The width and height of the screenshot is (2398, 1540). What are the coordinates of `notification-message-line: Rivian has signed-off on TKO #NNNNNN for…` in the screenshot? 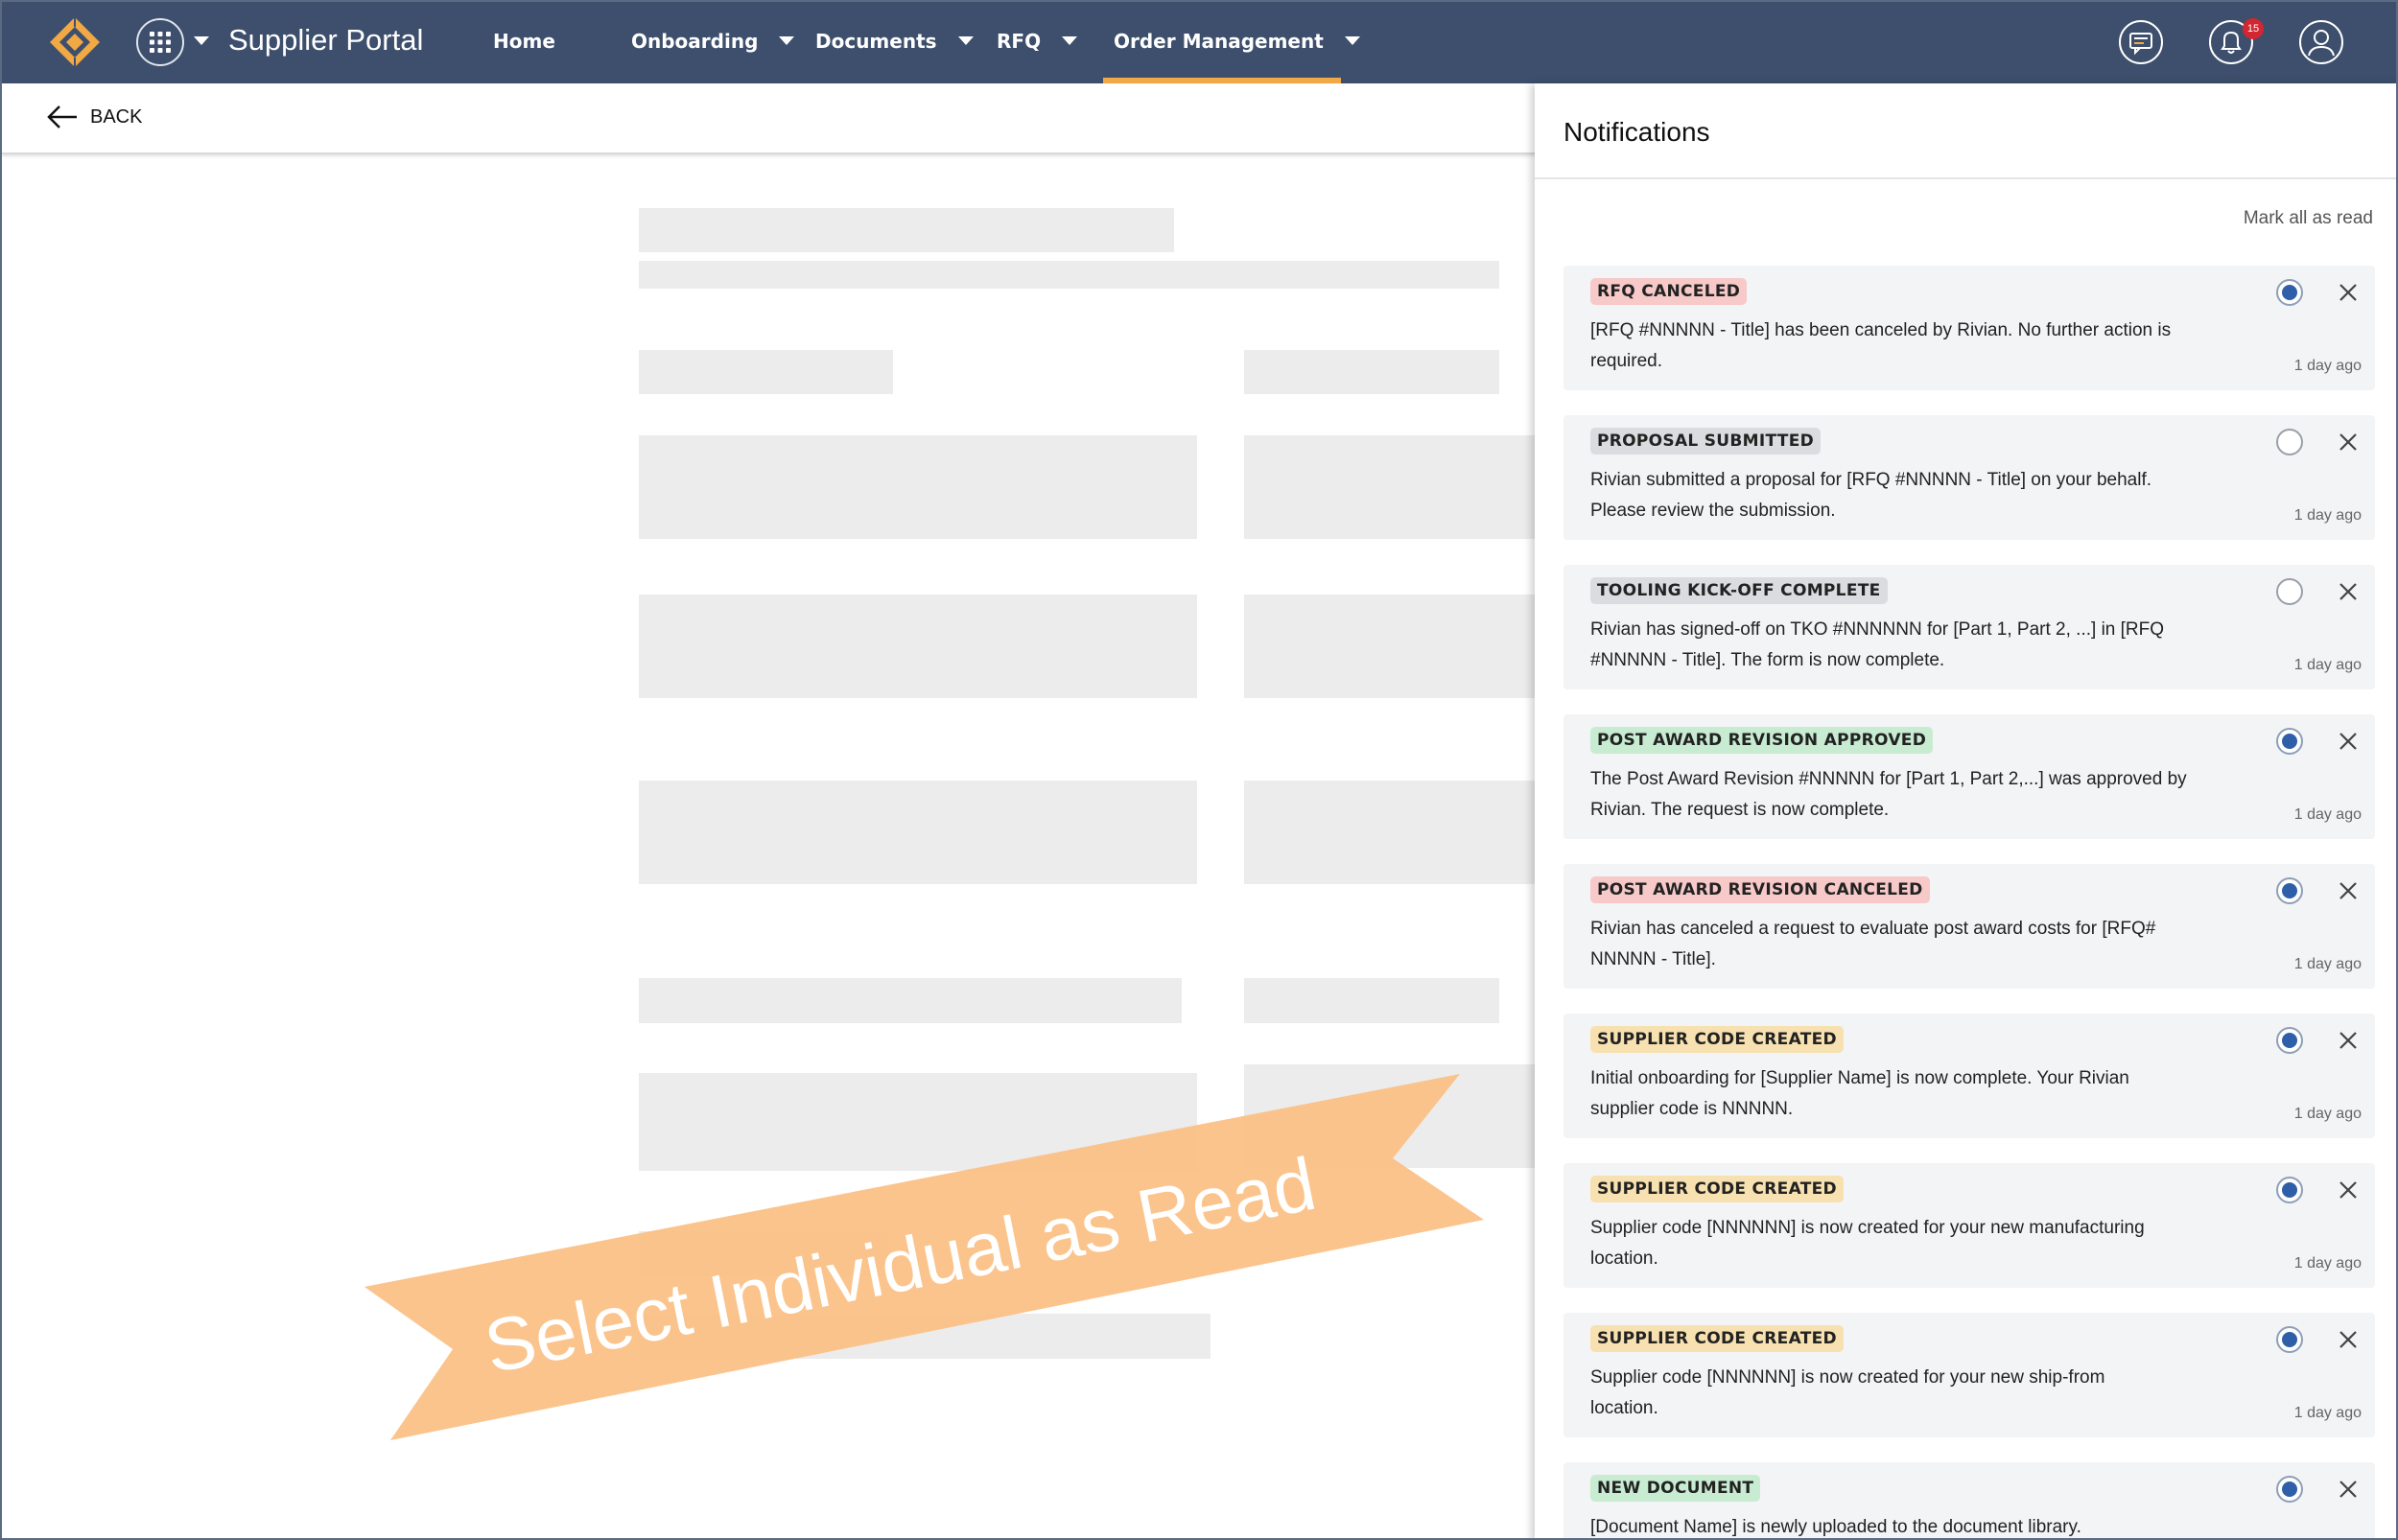 It's located at (1878, 629).